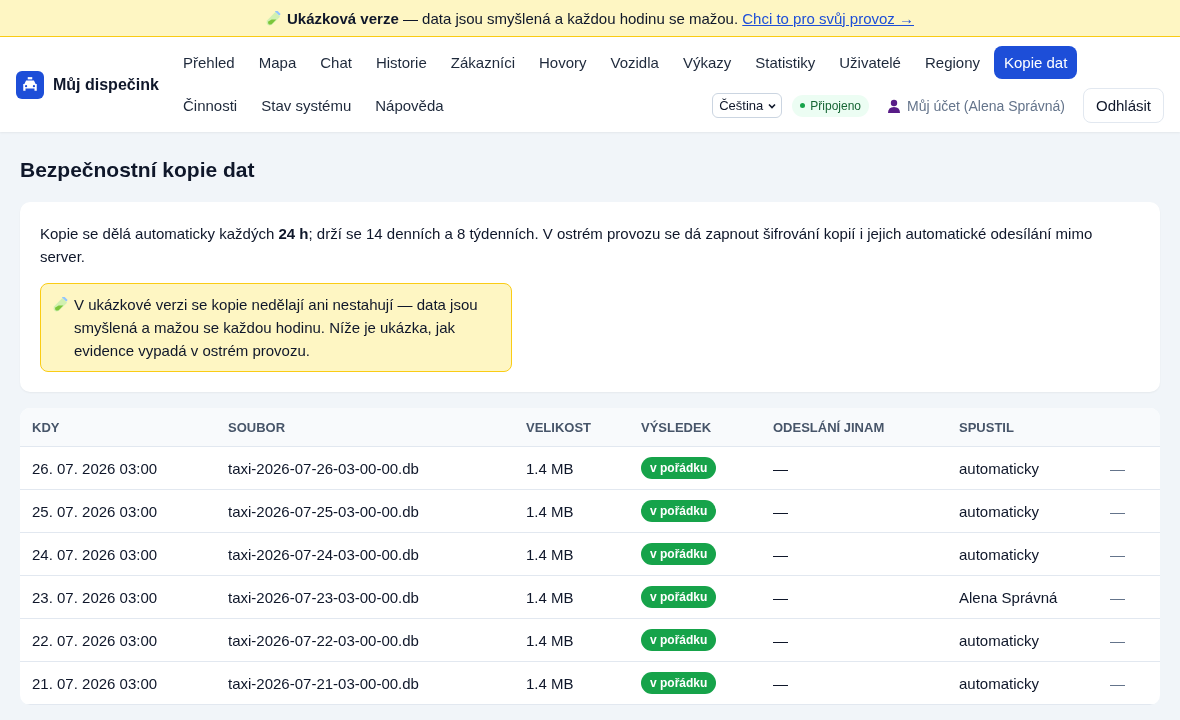 Image resolution: width=1180 pixels, height=720 pixels. What do you see at coordinates (894, 105) in the screenshot?
I see `user-icon` at bounding box center [894, 105].